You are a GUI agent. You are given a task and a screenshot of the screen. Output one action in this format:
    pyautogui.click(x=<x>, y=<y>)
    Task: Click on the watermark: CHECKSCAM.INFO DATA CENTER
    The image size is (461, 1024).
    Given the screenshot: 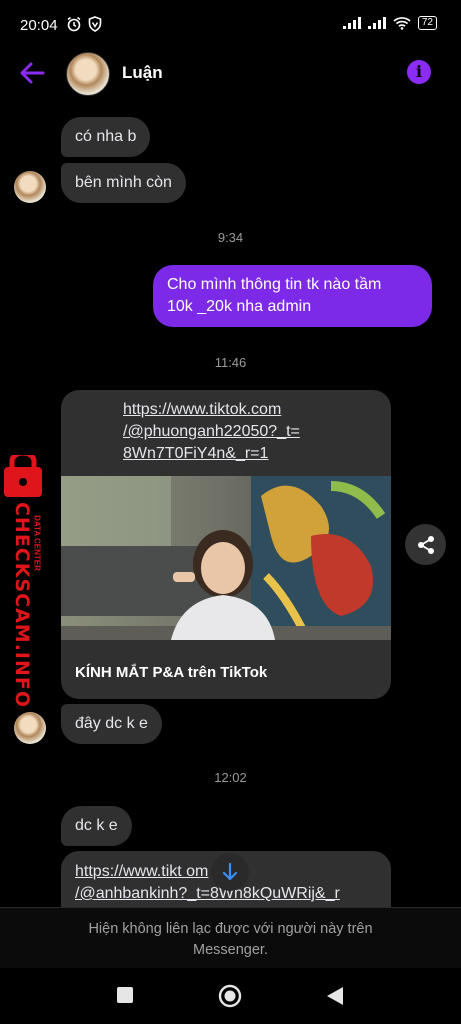 What is the action you would take?
    pyautogui.click(x=22, y=579)
    